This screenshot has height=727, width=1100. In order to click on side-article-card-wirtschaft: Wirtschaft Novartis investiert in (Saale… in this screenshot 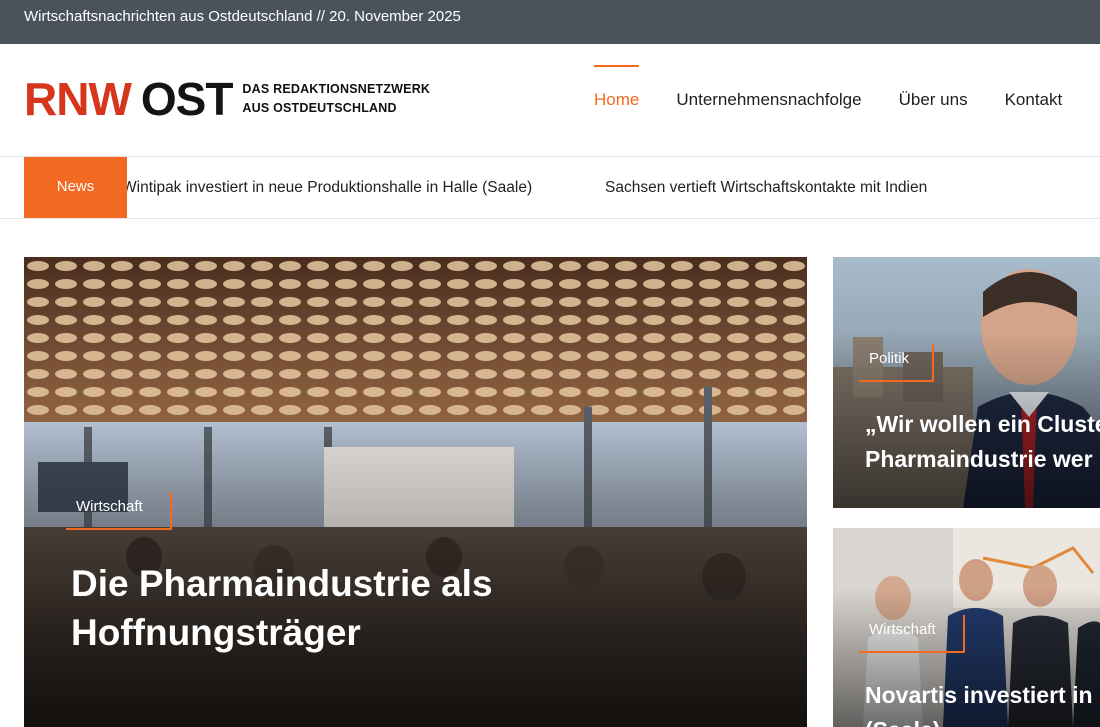, I will do `click(966, 627)`.